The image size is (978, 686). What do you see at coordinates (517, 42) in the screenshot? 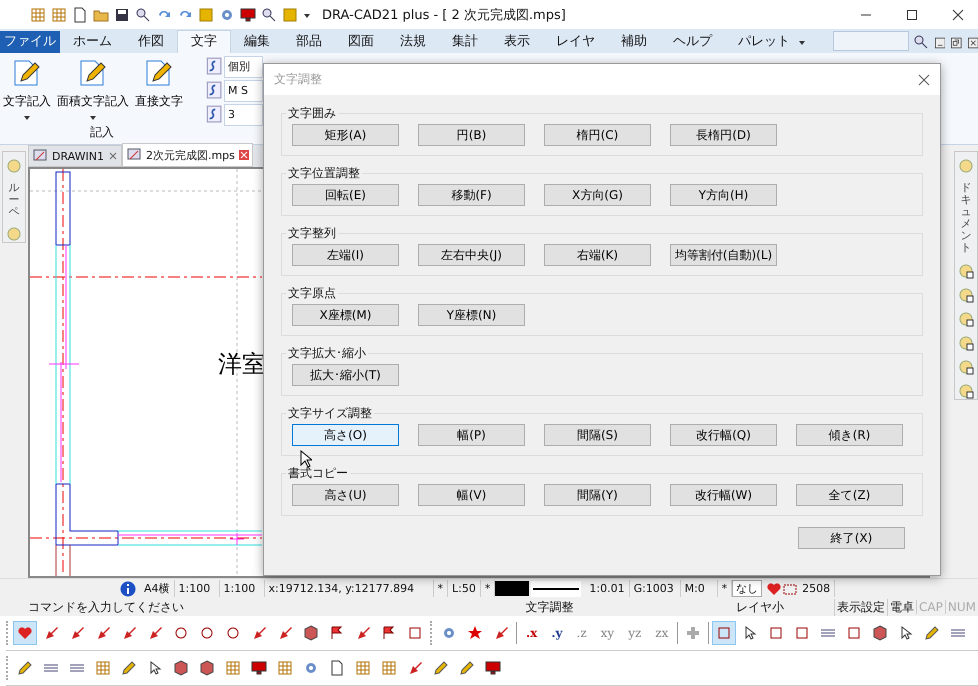
I see `menu-tab: 表示` at bounding box center [517, 42].